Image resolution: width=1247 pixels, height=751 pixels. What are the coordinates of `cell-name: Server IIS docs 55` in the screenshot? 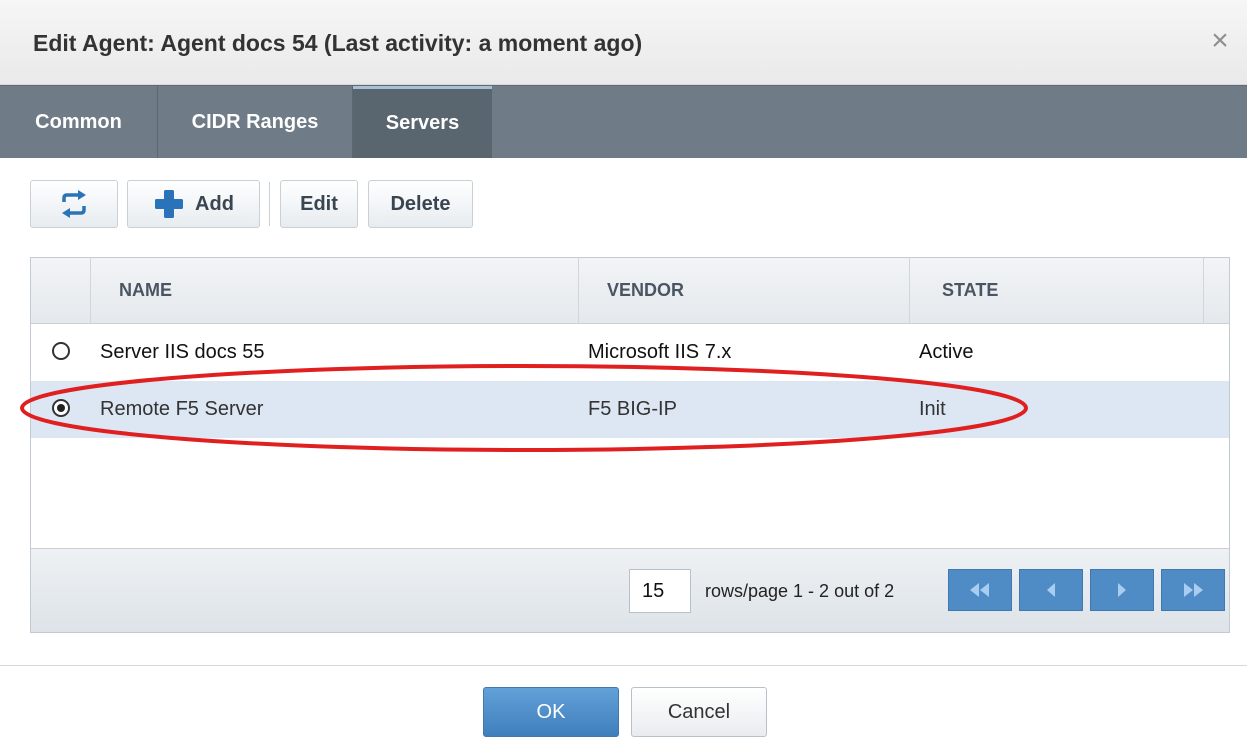 It's located at (182, 352).